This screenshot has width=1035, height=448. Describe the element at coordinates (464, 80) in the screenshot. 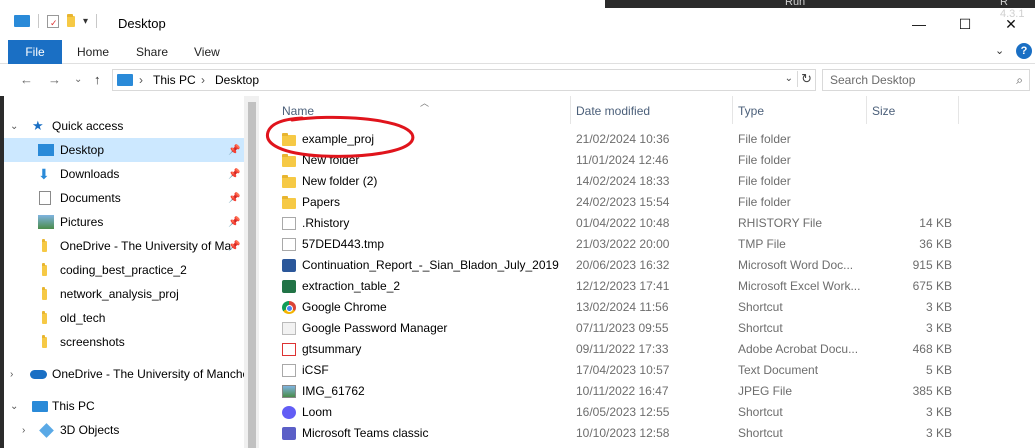

I see `address-bar: › This PC › Desktop ⌄ ↻` at that location.